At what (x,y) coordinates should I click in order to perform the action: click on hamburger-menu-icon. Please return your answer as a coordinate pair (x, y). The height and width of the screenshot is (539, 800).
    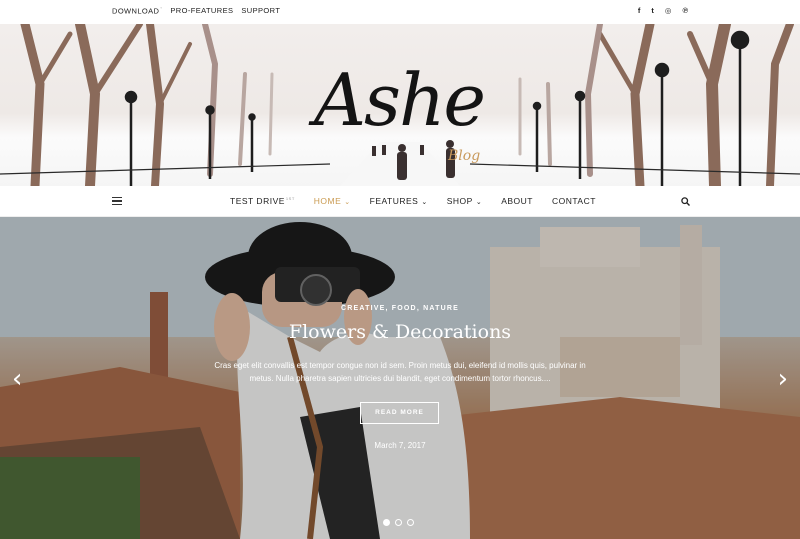
    Looking at the image, I should click on (117, 201).